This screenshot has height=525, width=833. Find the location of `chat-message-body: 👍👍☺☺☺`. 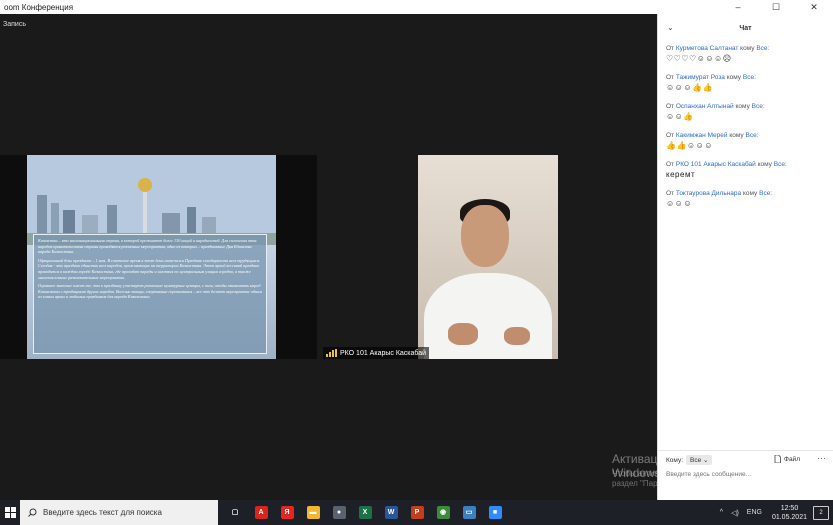

chat-message-body: 👍👍☺☺☺ is located at coordinates (689, 145).